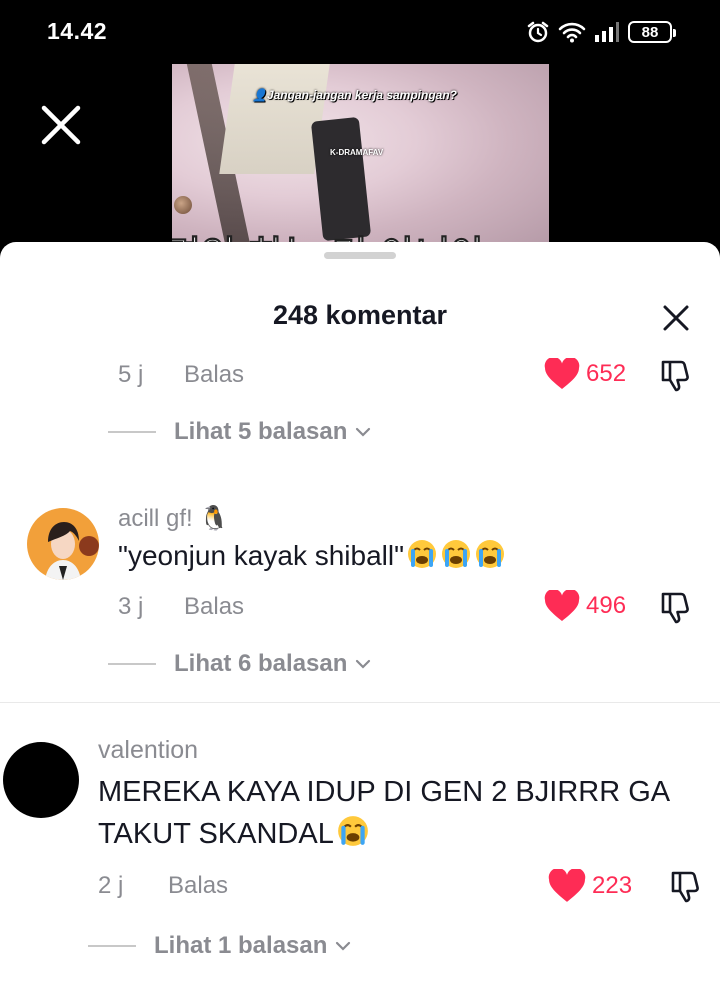  Describe the element at coordinates (341, 179) in the screenshot. I see `video-figure-clip` at that location.